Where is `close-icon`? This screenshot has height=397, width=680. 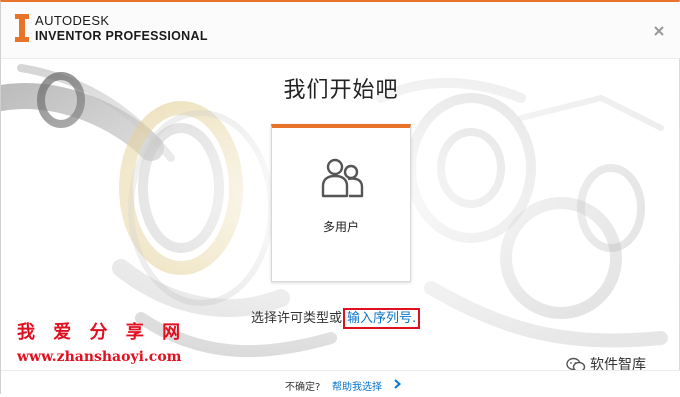 close-icon is located at coordinates (659, 31).